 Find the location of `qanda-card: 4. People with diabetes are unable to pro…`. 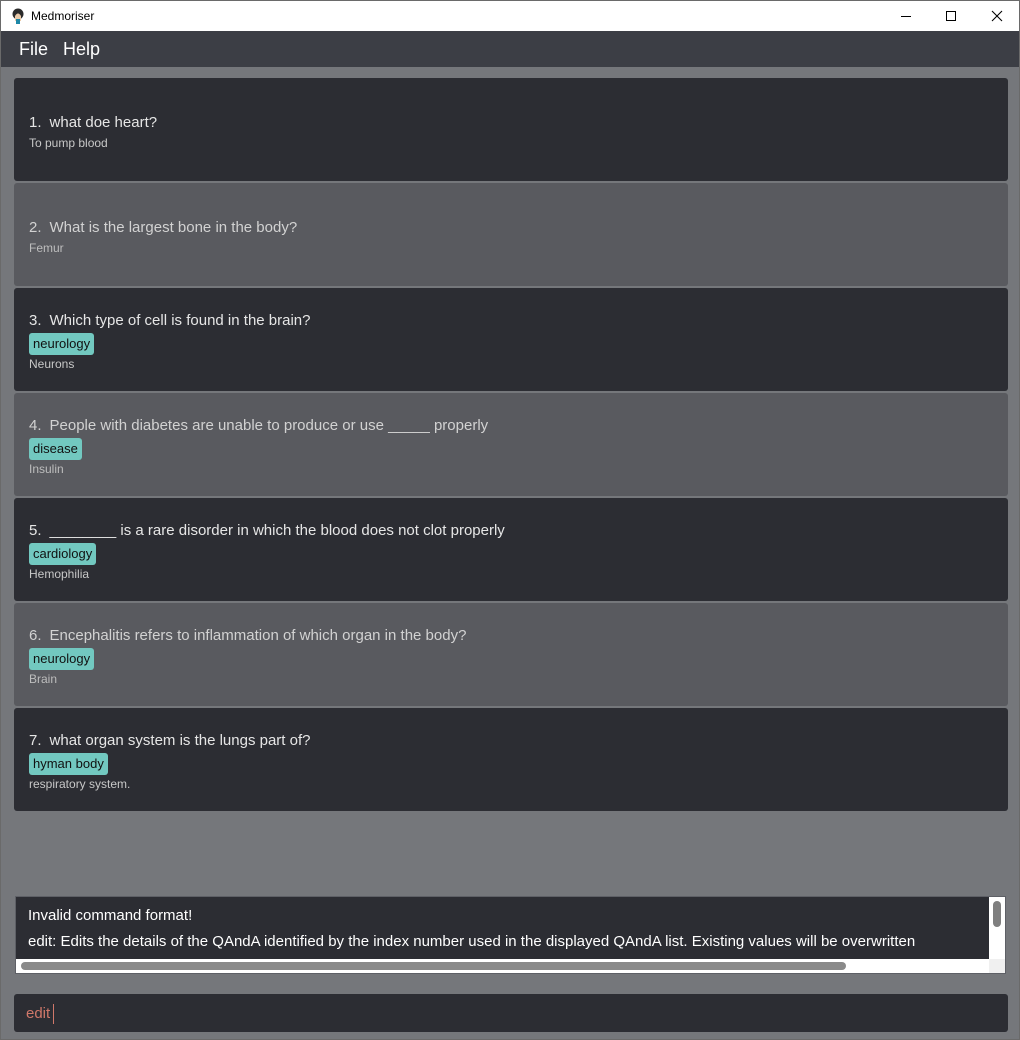

qanda-card: 4. People with diabetes are unable to pro… is located at coordinates (511, 444).